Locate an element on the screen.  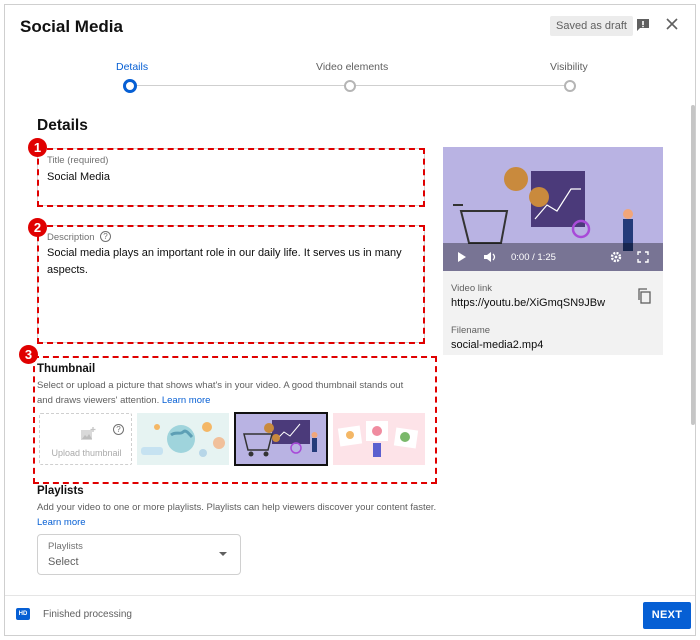
details-heading: Details is located at coordinates (62, 125).